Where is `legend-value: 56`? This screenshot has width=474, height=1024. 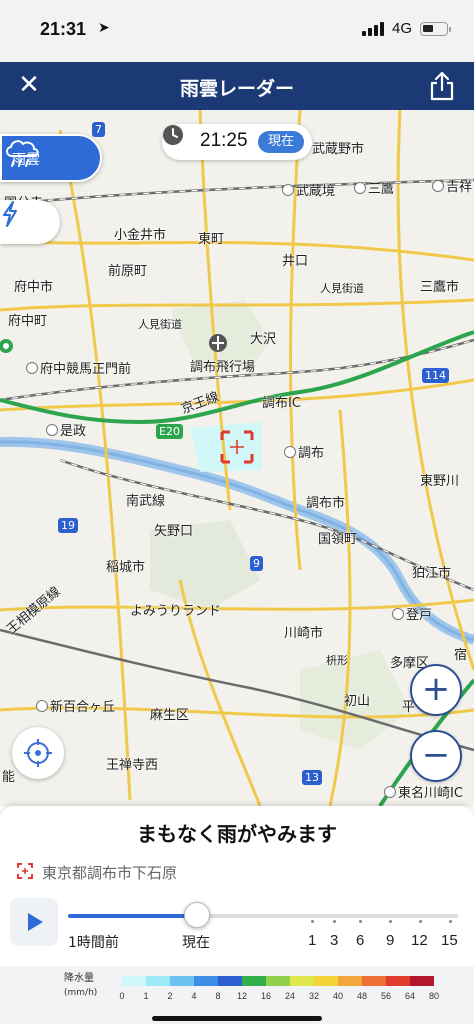 legend-value: 56 is located at coordinates (385, 996).